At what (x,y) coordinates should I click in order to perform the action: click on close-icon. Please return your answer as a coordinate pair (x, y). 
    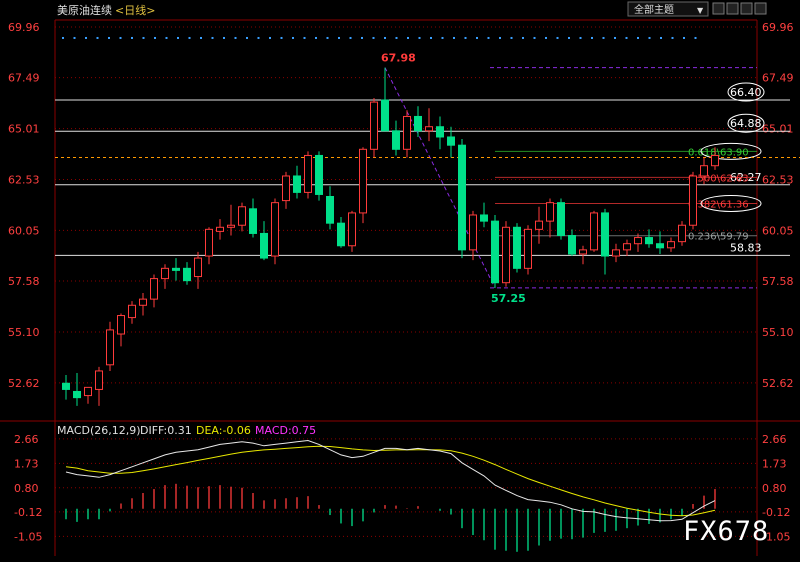
    Looking at the image, I should click on (760, 8).